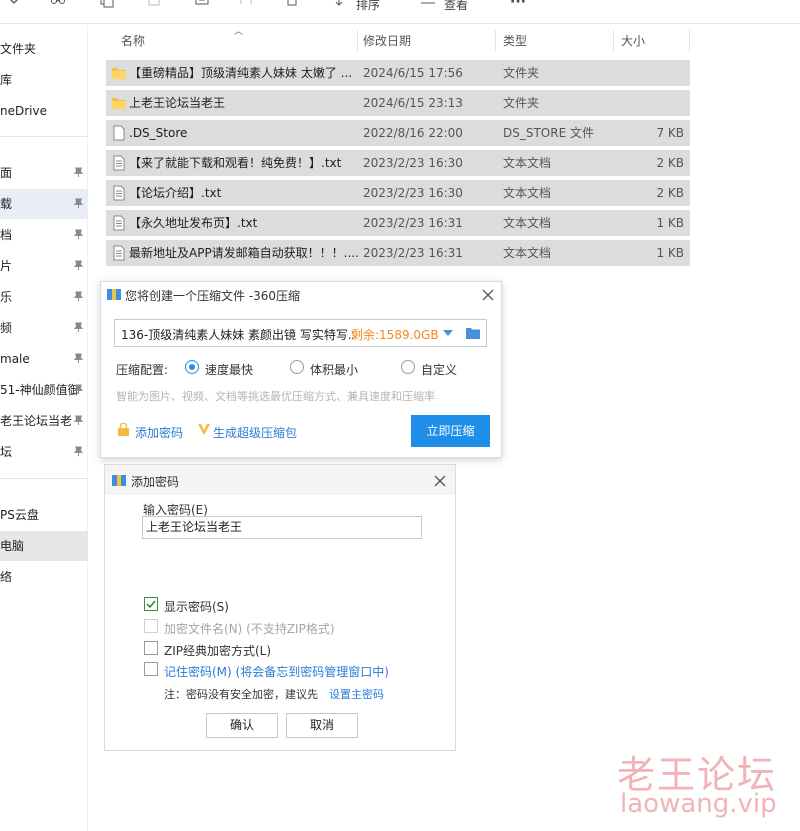 This screenshot has height=831, width=800. What do you see at coordinates (473, 333) in the screenshot?
I see `folder-browse-icon` at bounding box center [473, 333].